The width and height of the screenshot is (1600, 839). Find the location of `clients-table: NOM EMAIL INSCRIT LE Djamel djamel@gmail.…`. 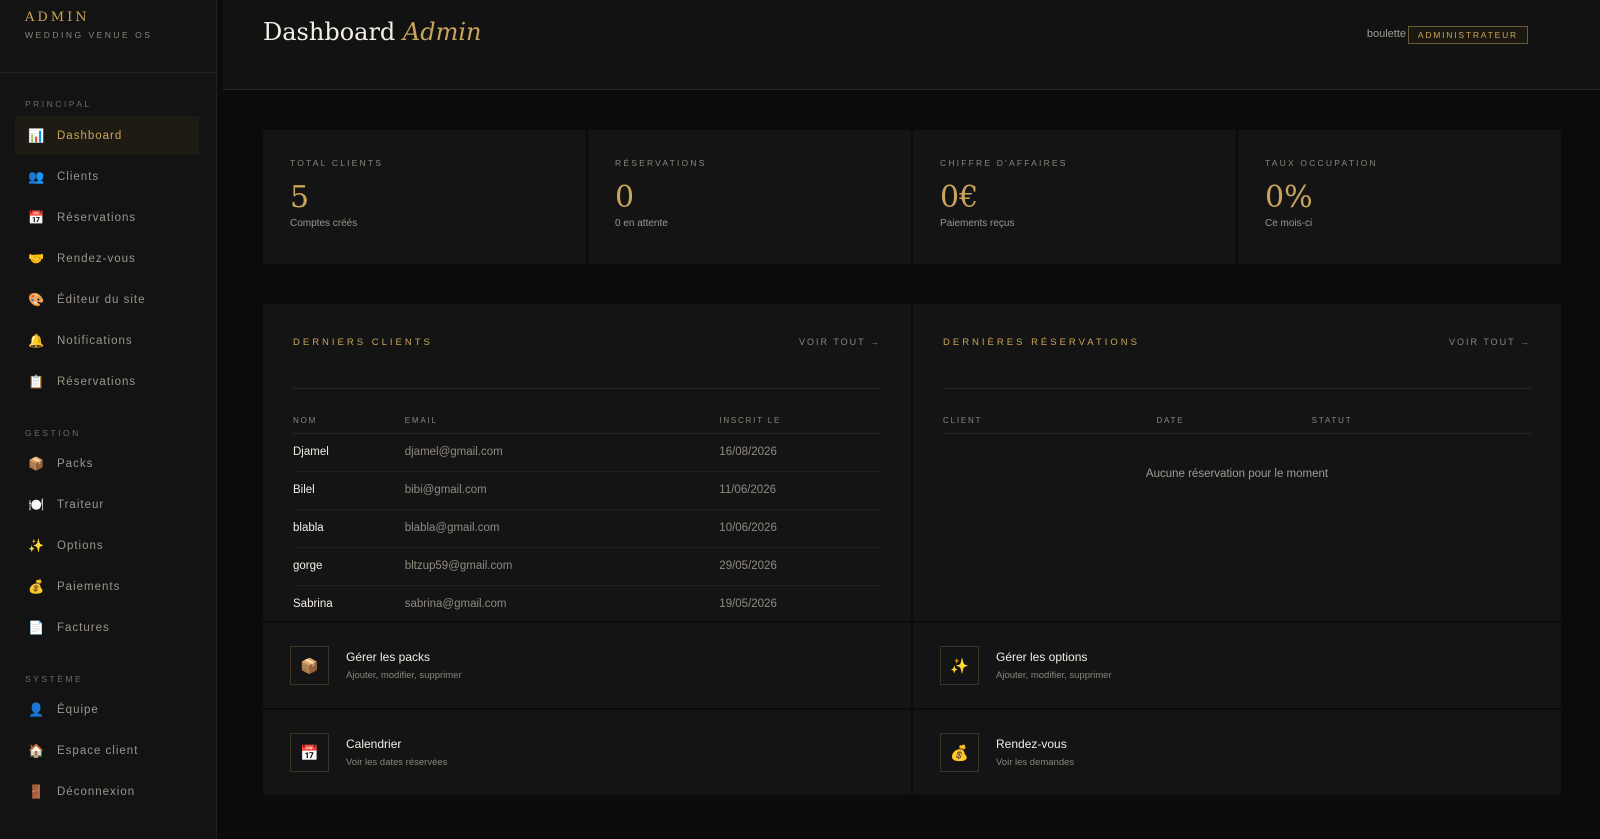

clients-table: NOM EMAIL INSCRIT LE Djamel djamel@gmail.… is located at coordinates (587, 506).